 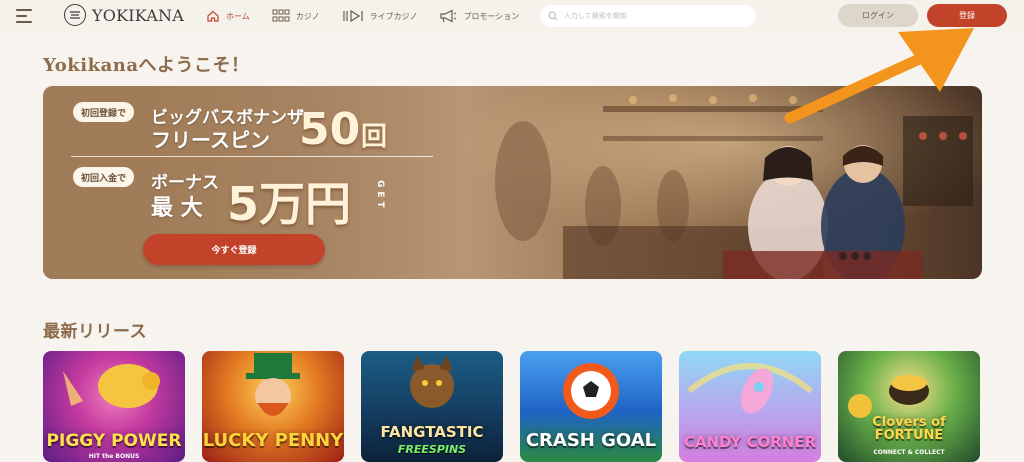 I want to click on search-bar, so click(x=648, y=16).